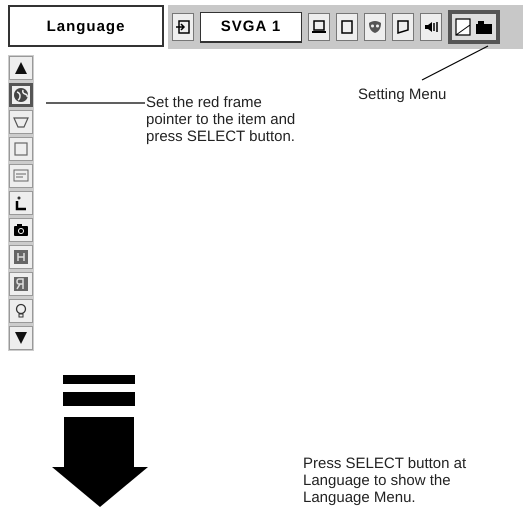  I want to click on setting-menu-icon, so click(474, 27).